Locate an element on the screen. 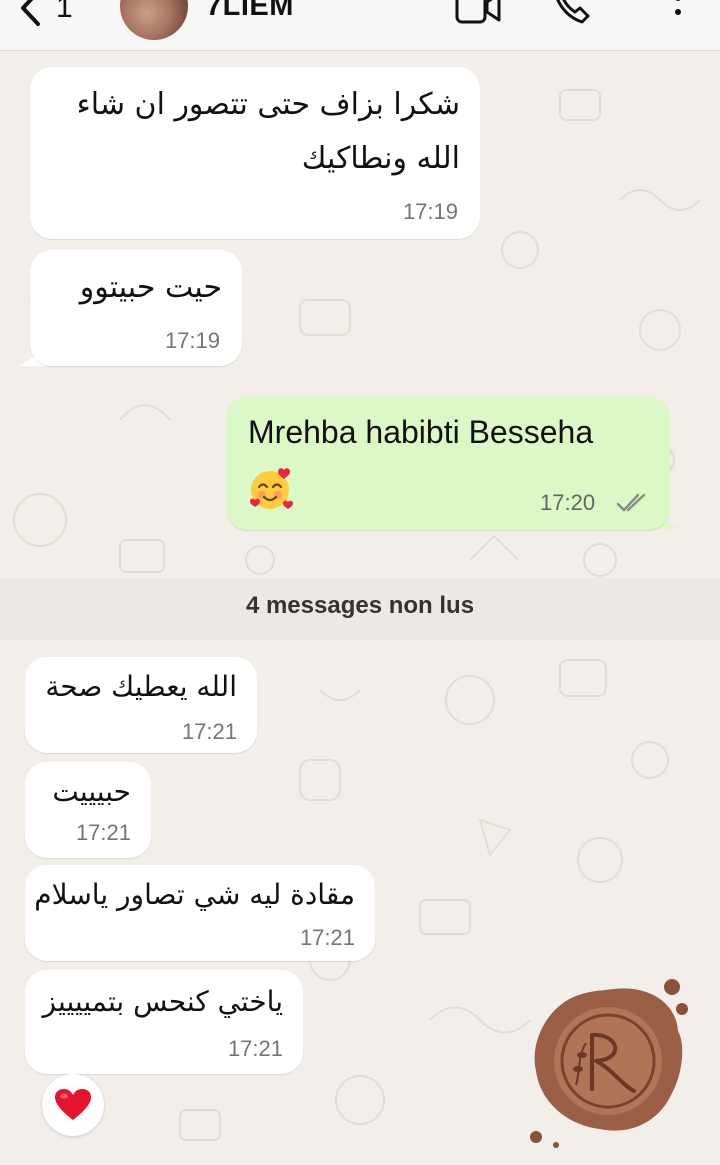  more-options-icon is located at coordinates (678, 7).